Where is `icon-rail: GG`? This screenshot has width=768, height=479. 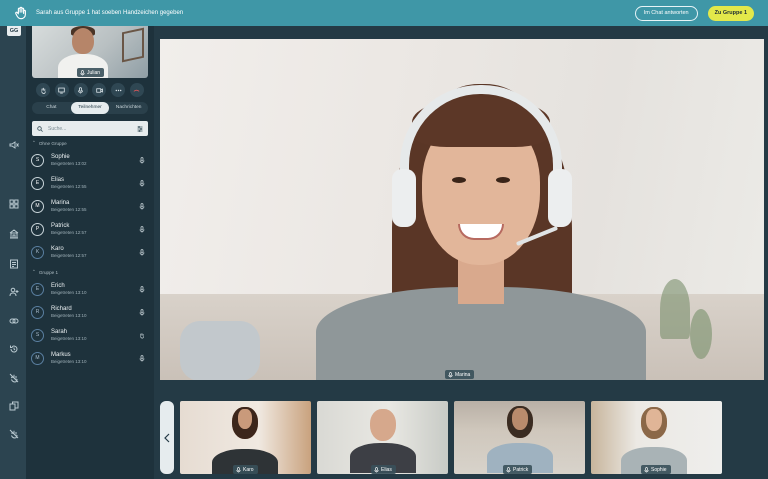 icon-rail: GG is located at coordinates (13, 252).